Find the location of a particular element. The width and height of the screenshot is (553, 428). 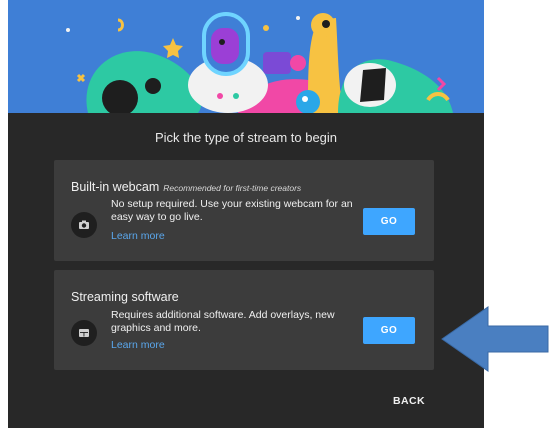

back-button: BACK is located at coordinates (409, 401).